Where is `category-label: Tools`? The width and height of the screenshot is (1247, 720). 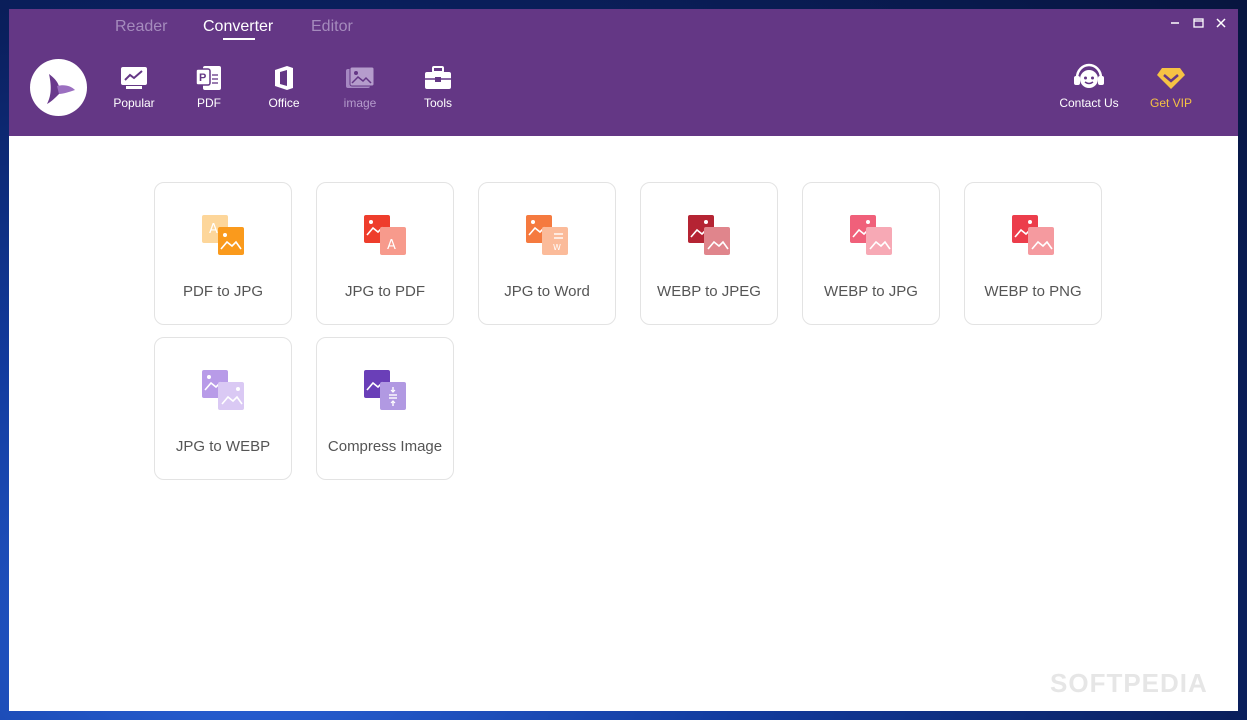
category-label: Tools is located at coordinates (437, 103).